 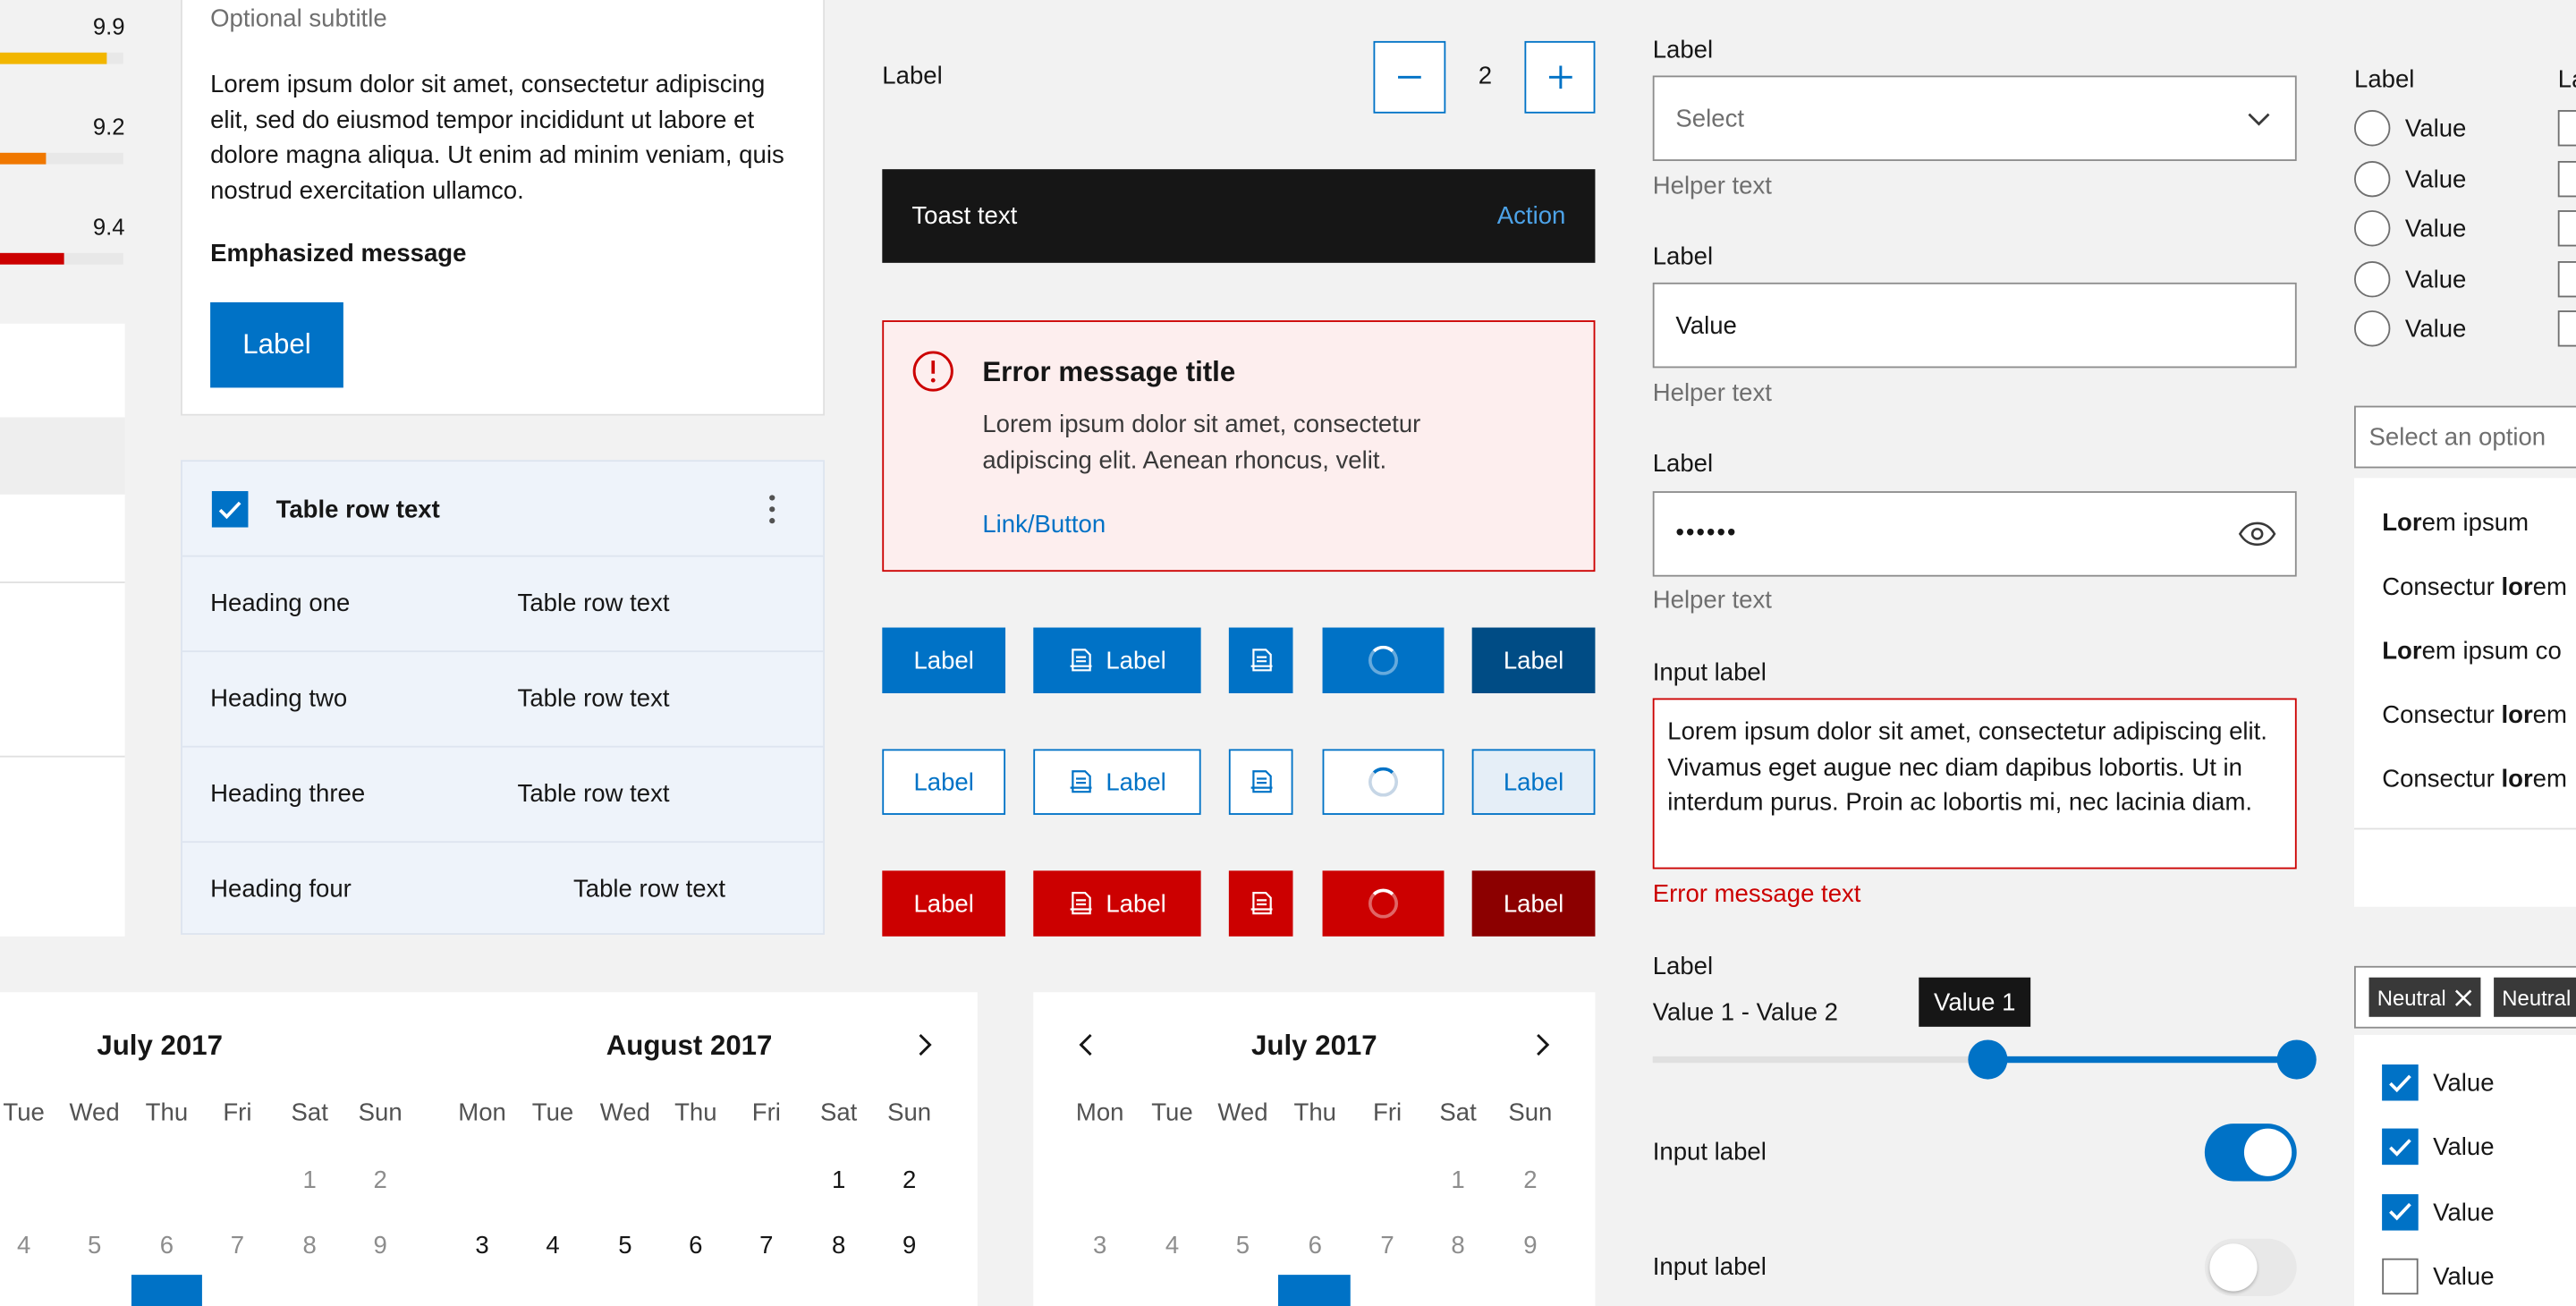 I want to click on table-row: Heading two Table row text, so click(x=503, y=698).